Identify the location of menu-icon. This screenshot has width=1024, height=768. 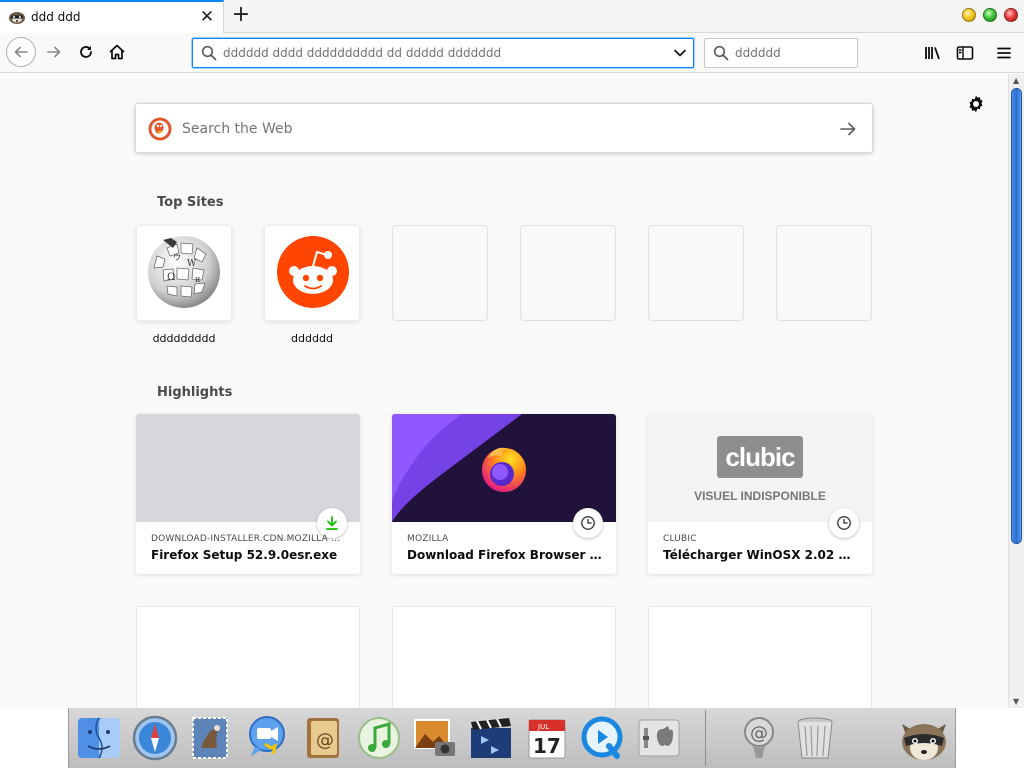
(1004, 53).